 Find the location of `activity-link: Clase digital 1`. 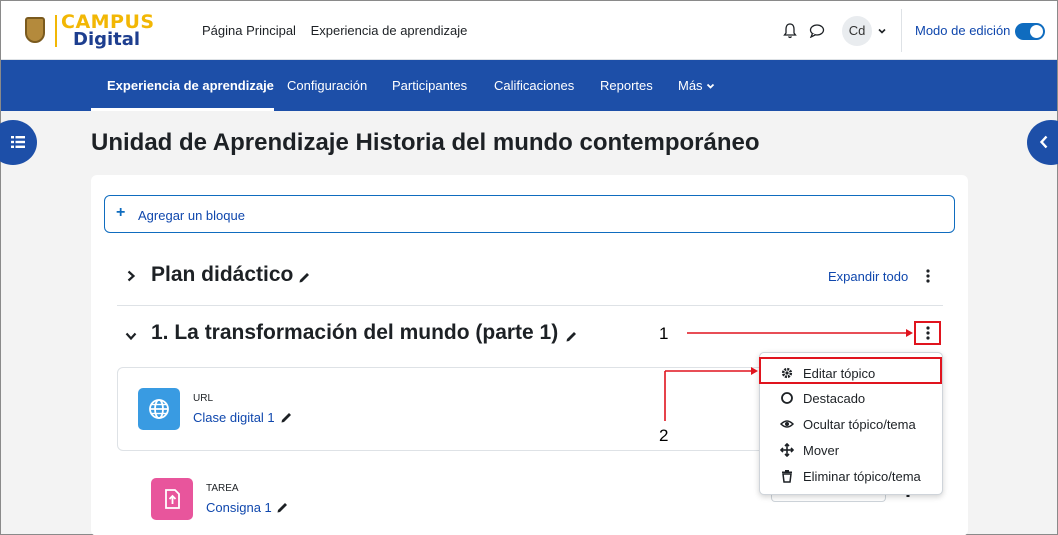

activity-link: Clase digital 1 is located at coordinates (234, 417).